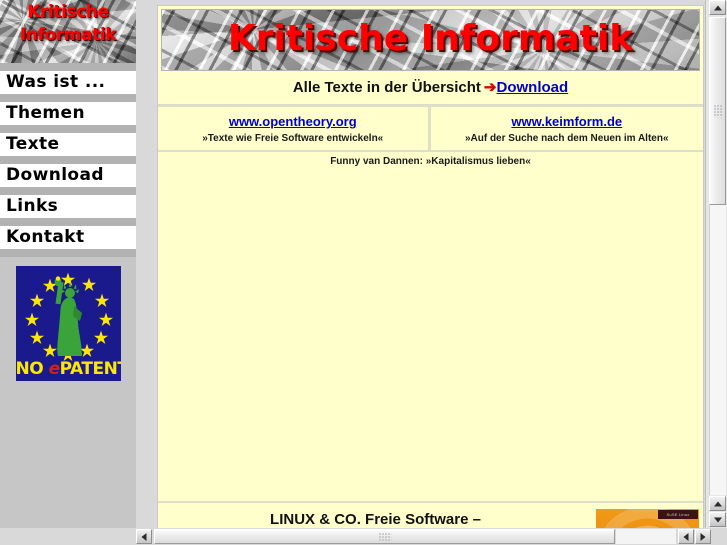  What do you see at coordinates (68, 12) in the screenshot?
I see `sidebar-banner-line1: Kritische` at bounding box center [68, 12].